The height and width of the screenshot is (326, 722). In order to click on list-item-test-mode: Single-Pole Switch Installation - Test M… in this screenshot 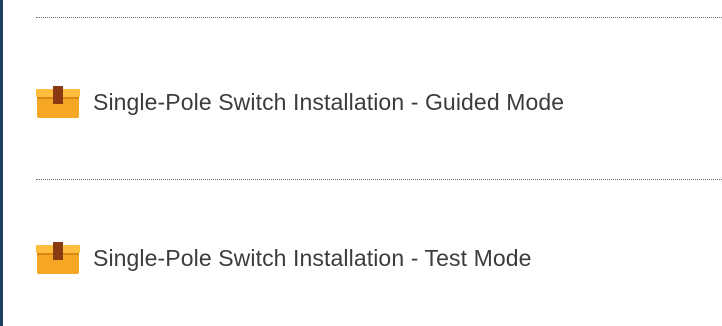, I will do `click(284, 258)`.